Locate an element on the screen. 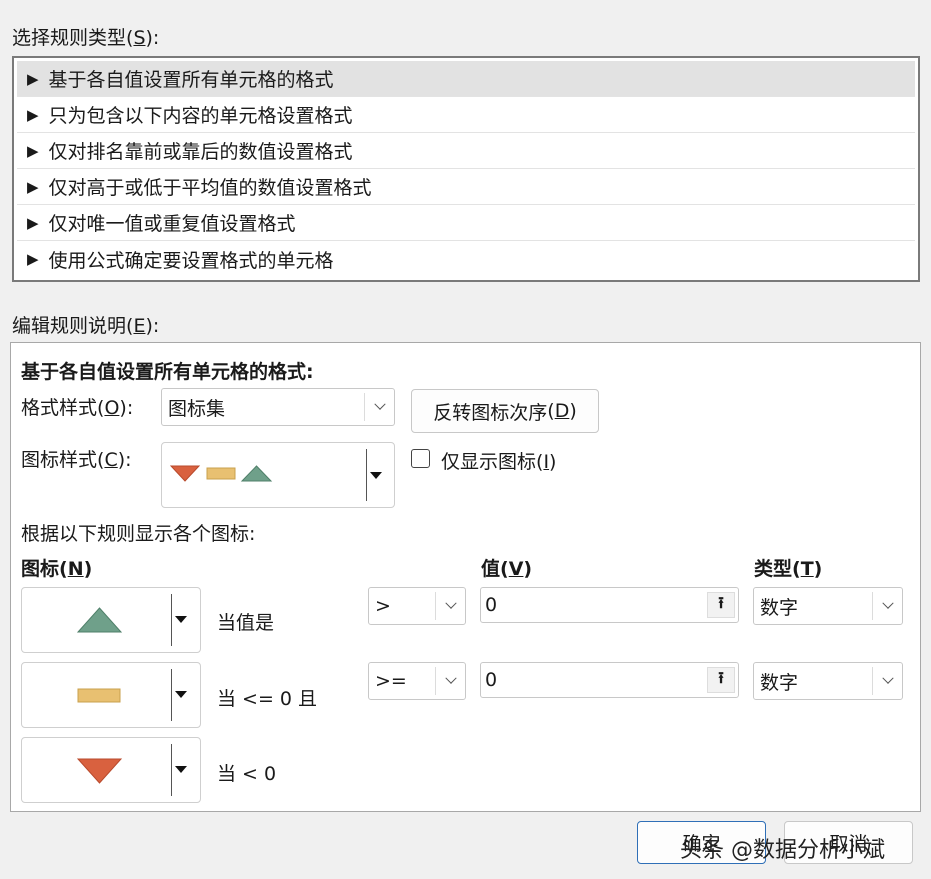 The height and width of the screenshot is (879, 931). watermark-text: 头条 @数据分析小斌 is located at coordinates (782, 850).